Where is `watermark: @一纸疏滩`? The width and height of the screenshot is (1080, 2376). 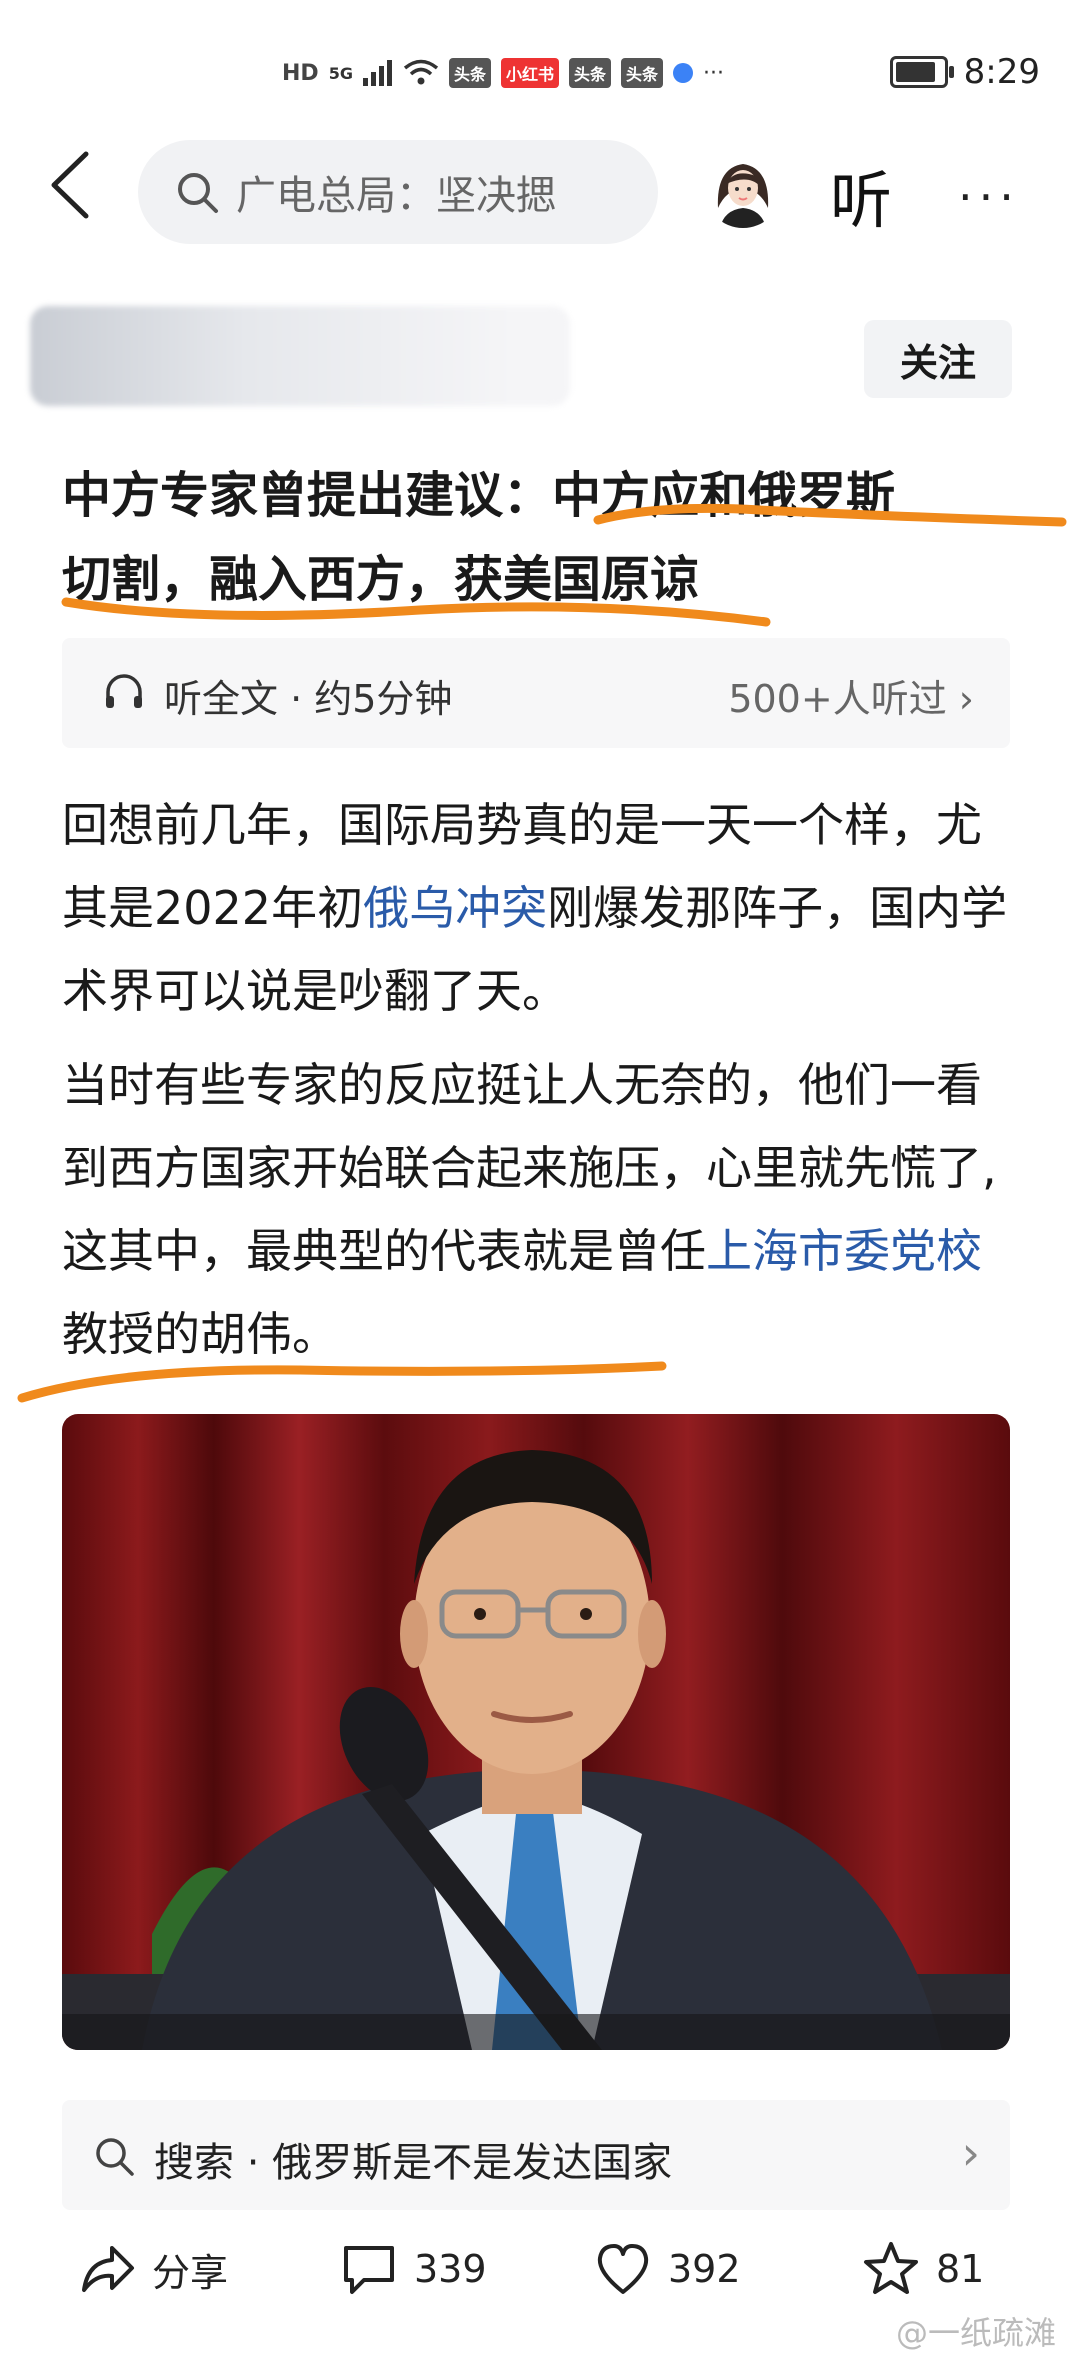
watermark: @一纸疏滩 is located at coordinates (975, 2333).